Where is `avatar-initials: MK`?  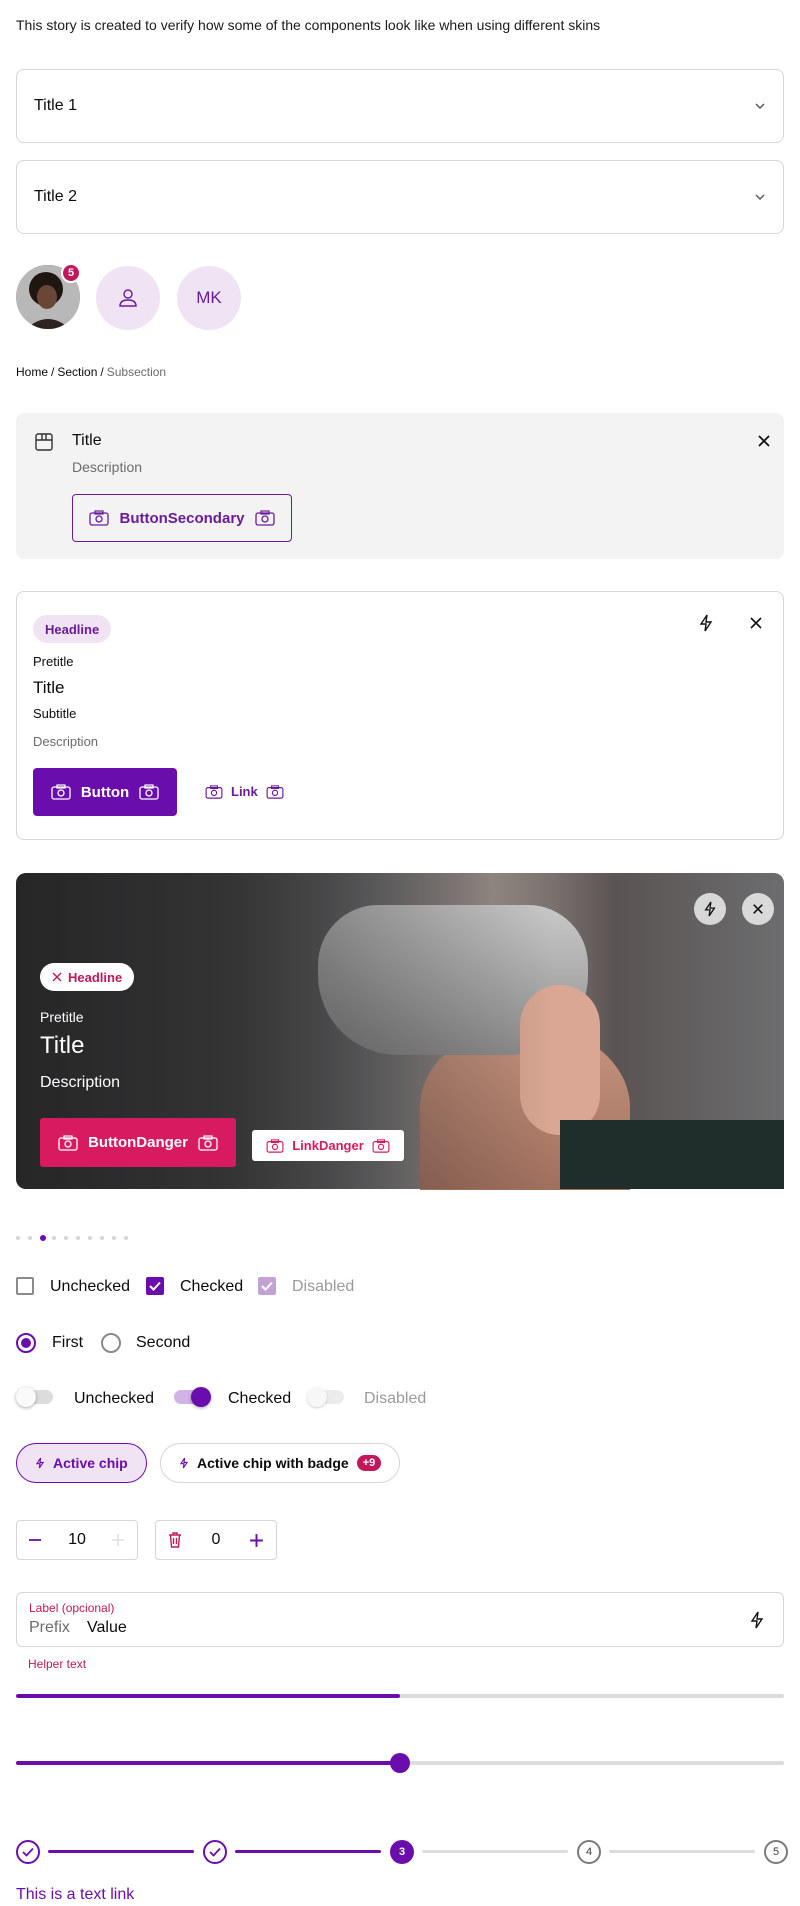
avatar-initials: MK is located at coordinates (209, 298).